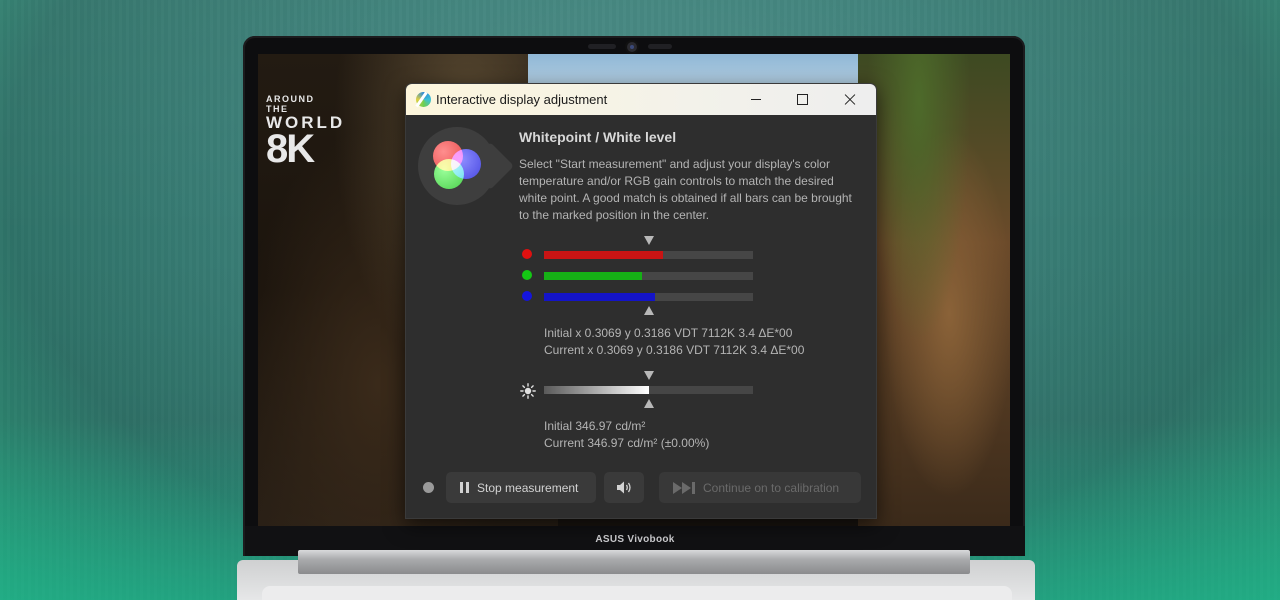 Image resolution: width=1280 pixels, height=600 pixels. Describe the element at coordinates (649, 403) in the screenshot. I see `luminance-target-marker-bottom` at that location.